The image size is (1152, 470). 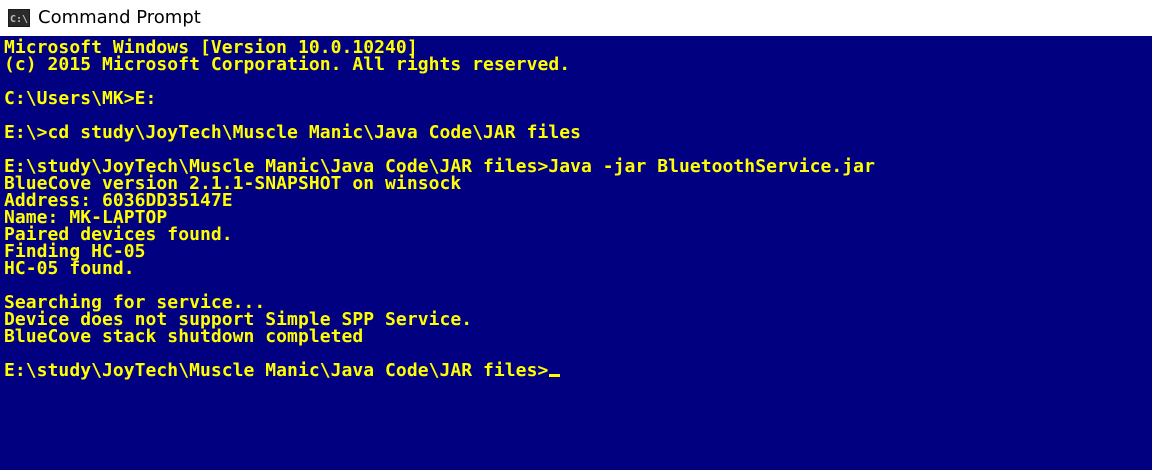 I want to click on console-line: Address: 6036DD35147E, so click(x=118, y=200).